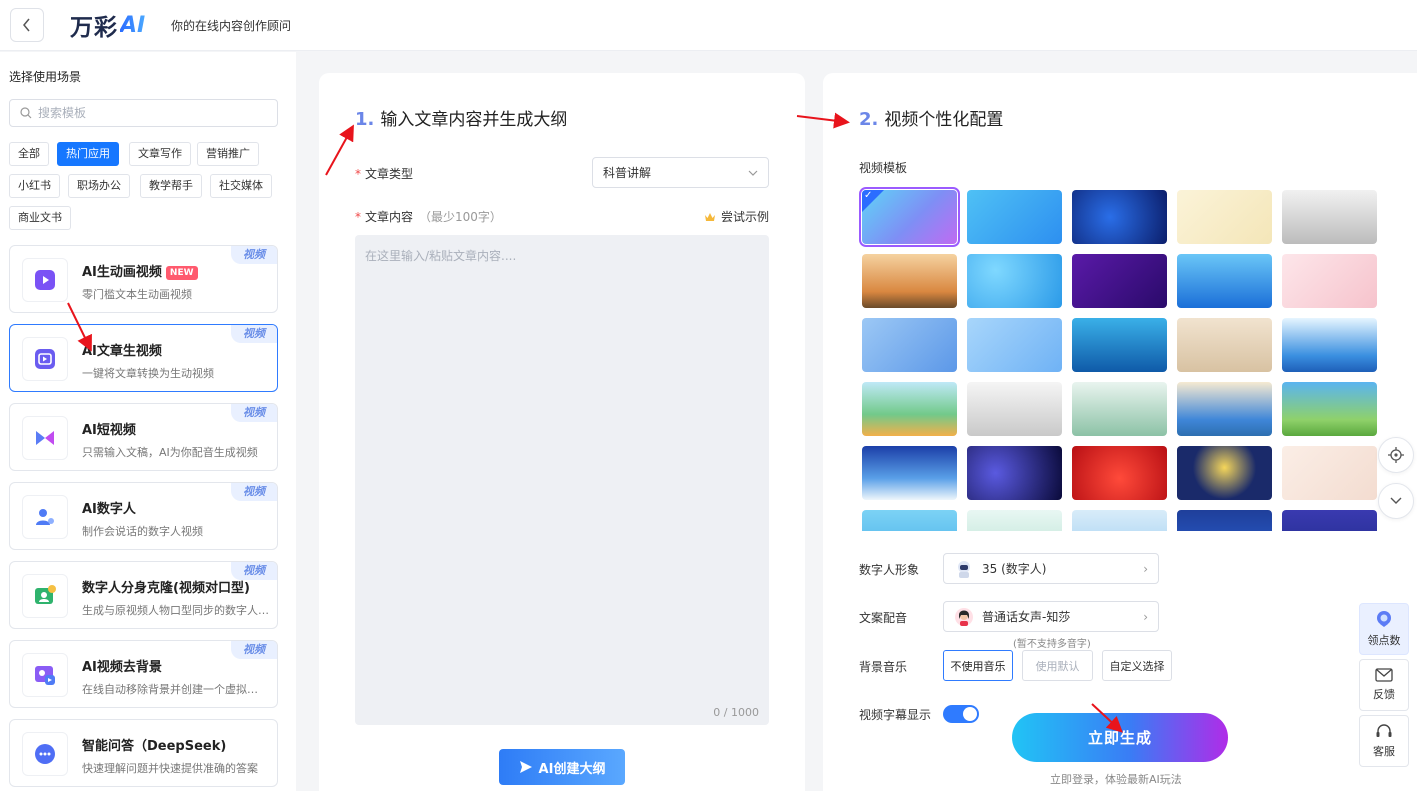  I want to click on locate-icon, so click(1396, 455).